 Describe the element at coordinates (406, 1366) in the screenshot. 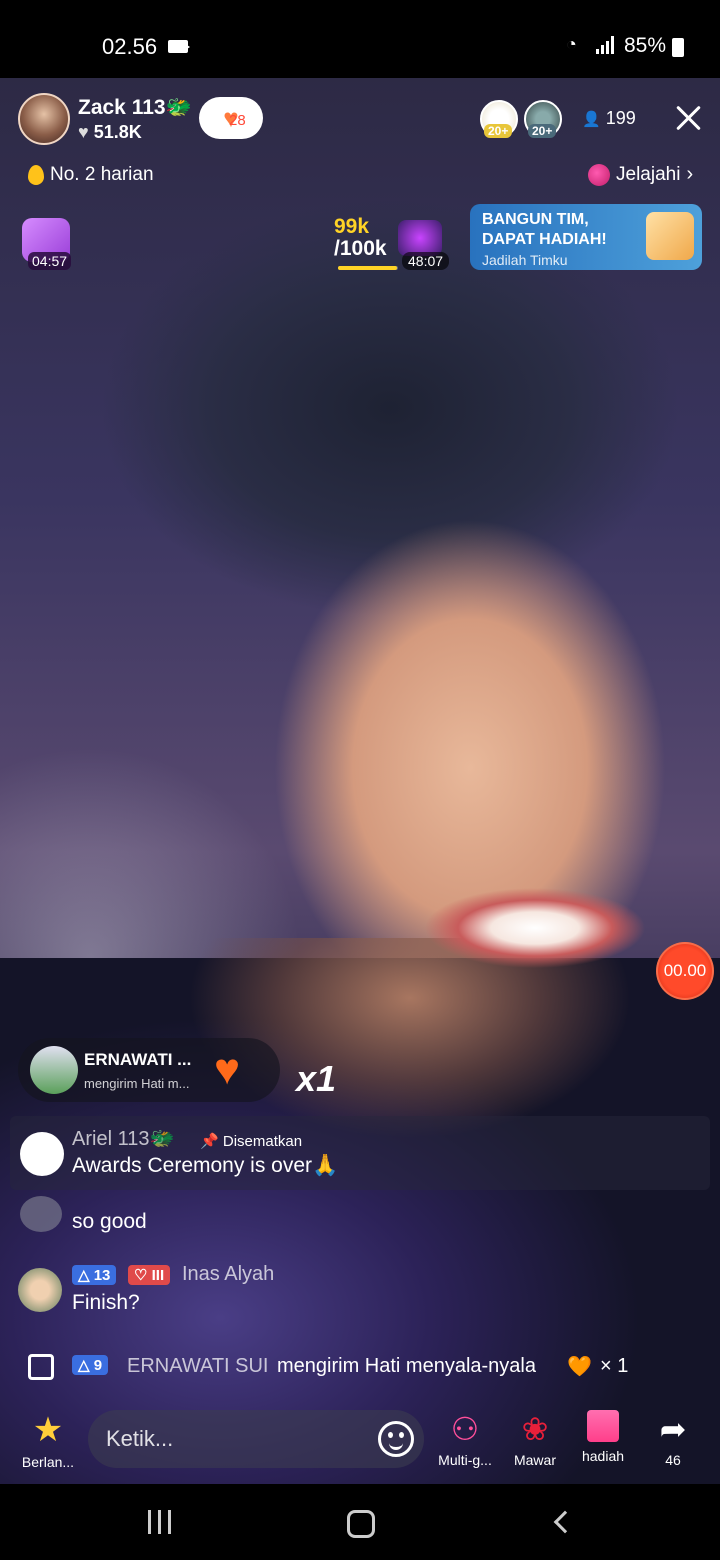

I see `gift-action-text: mengirim Hati menyala-nyala` at that location.